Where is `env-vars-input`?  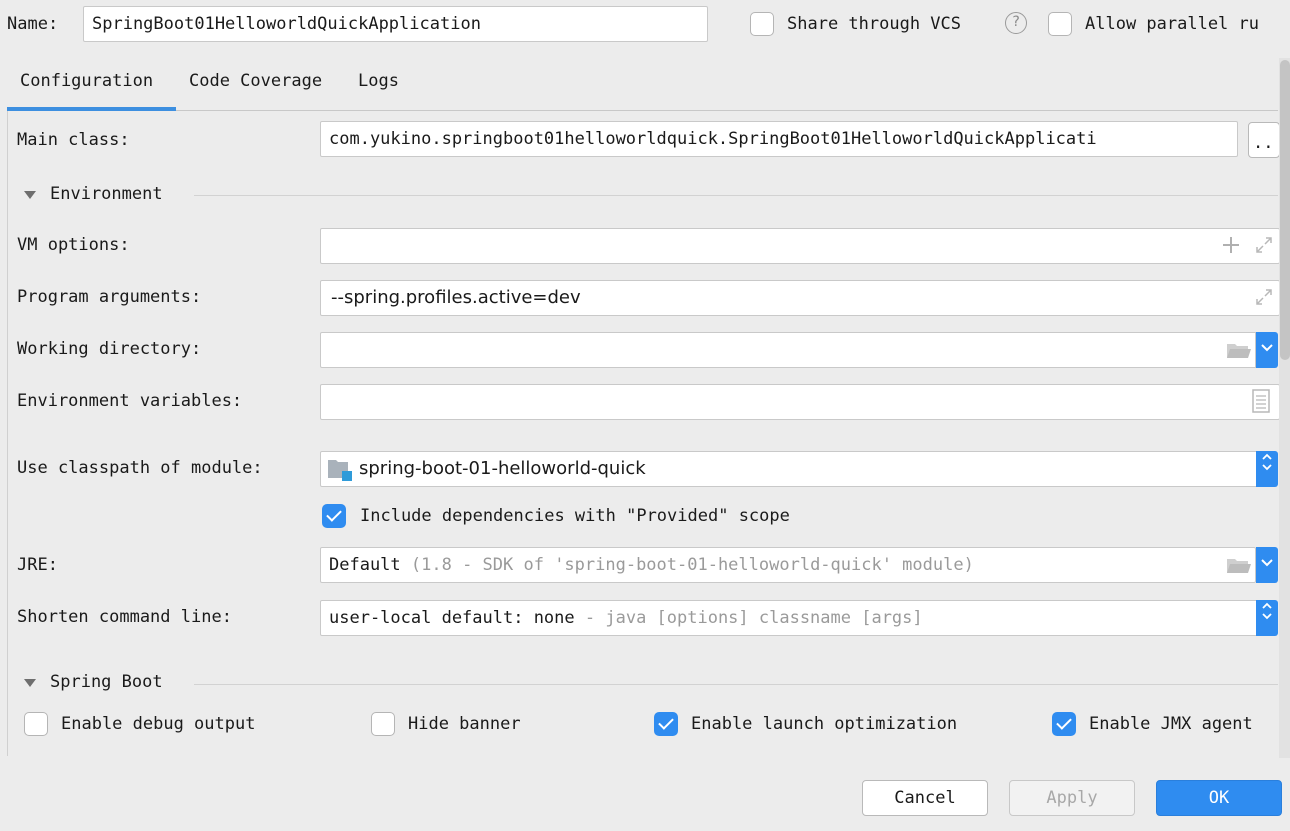
env-vars-input is located at coordinates (800, 402).